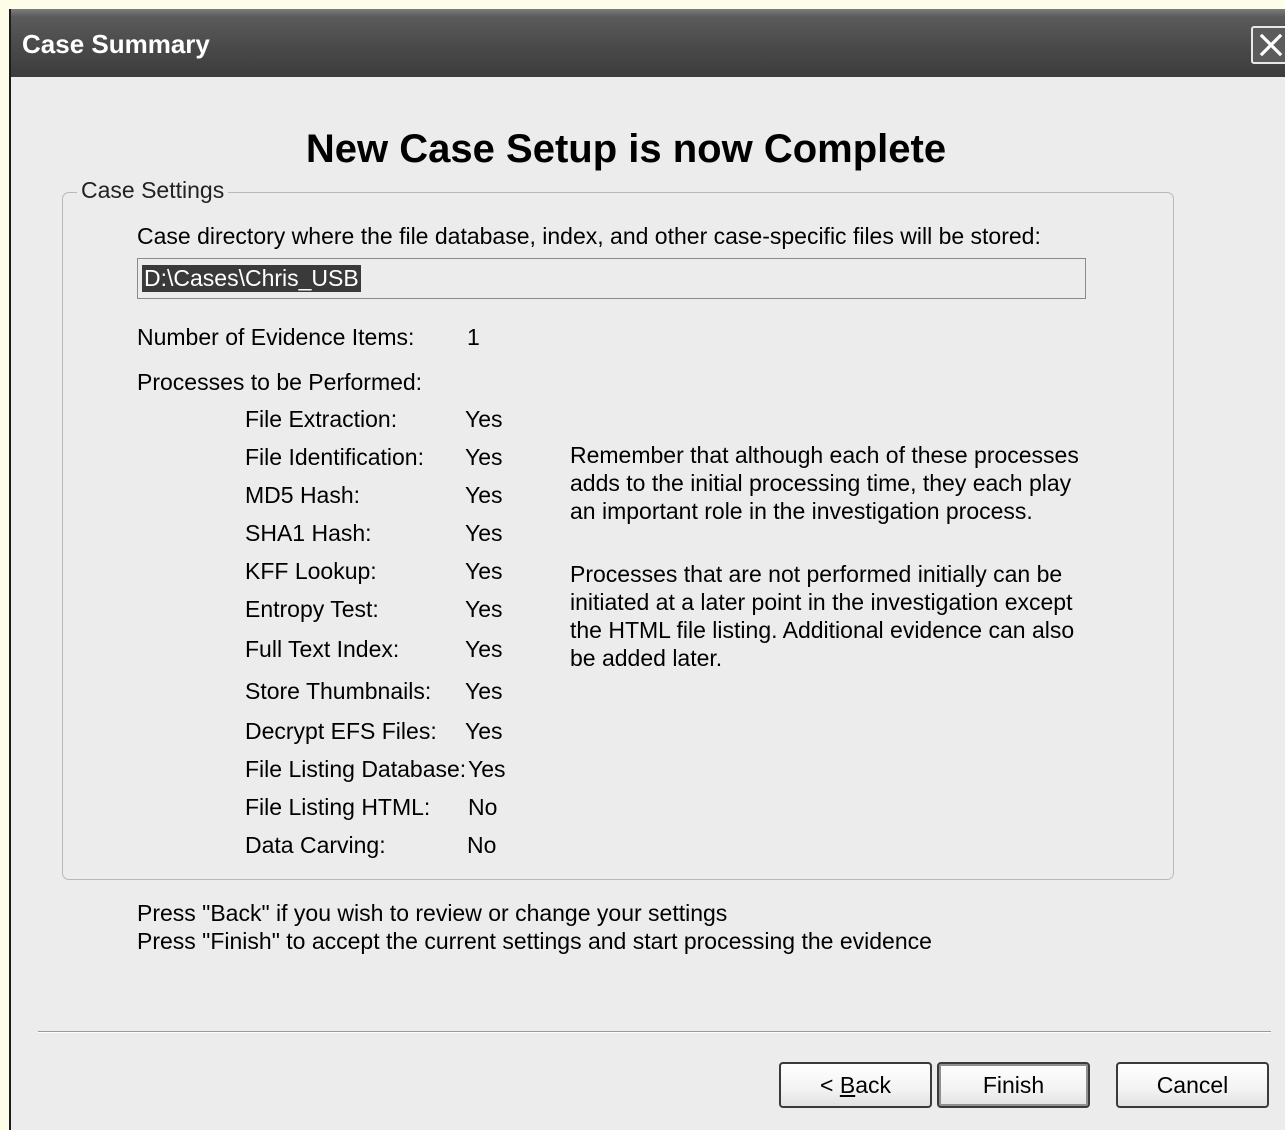 The image size is (1285, 1130). I want to click on process-label: File Extraction:, so click(321, 419).